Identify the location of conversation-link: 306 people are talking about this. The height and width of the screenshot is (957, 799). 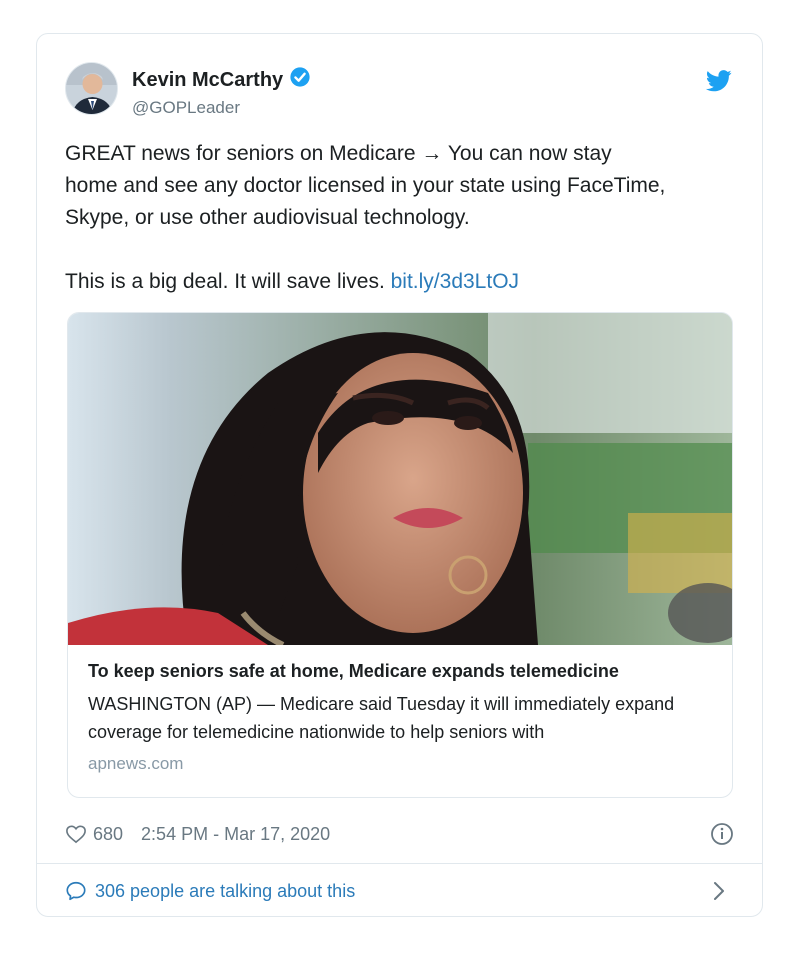
(210, 891).